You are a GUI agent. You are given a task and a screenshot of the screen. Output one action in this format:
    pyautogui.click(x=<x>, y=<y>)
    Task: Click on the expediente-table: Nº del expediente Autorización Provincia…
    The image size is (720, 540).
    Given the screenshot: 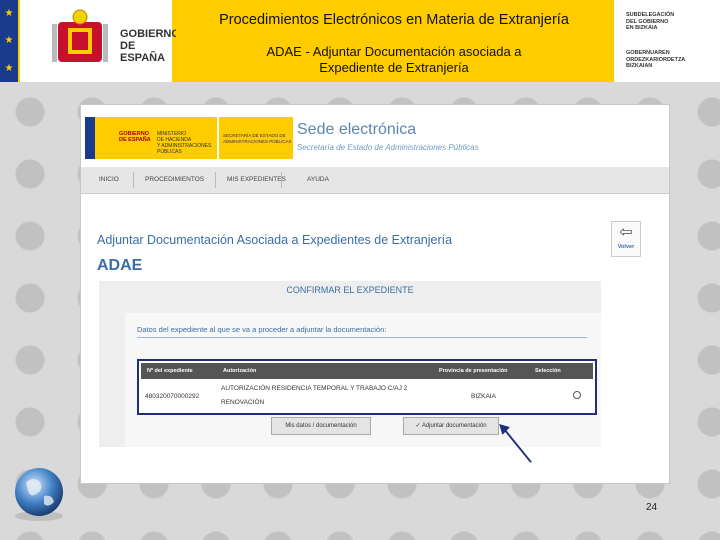 What is the action you would take?
    pyautogui.click(x=367, y=387)
    